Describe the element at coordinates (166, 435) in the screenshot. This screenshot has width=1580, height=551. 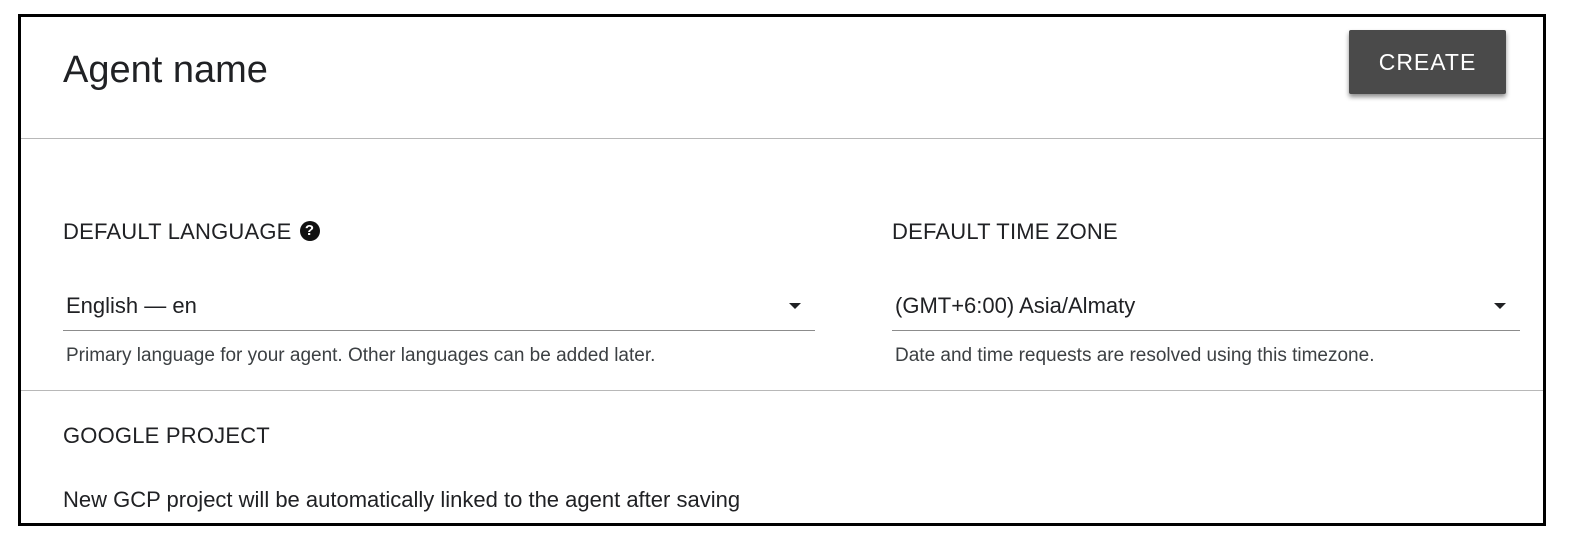
I see `google-project-label: GOOGLE PROJECT` at that location.